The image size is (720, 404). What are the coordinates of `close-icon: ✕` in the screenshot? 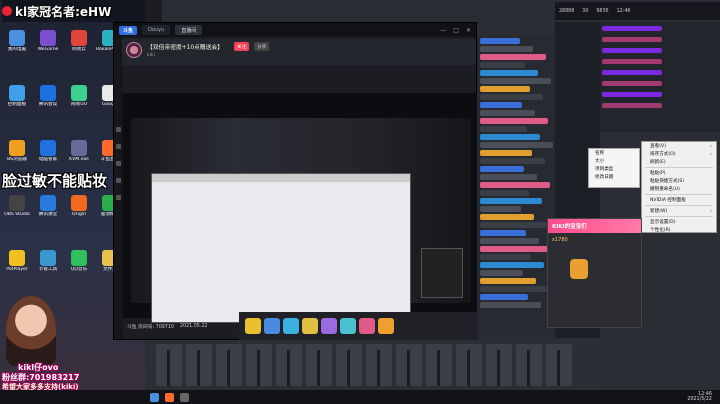 It's located at (468, 30).